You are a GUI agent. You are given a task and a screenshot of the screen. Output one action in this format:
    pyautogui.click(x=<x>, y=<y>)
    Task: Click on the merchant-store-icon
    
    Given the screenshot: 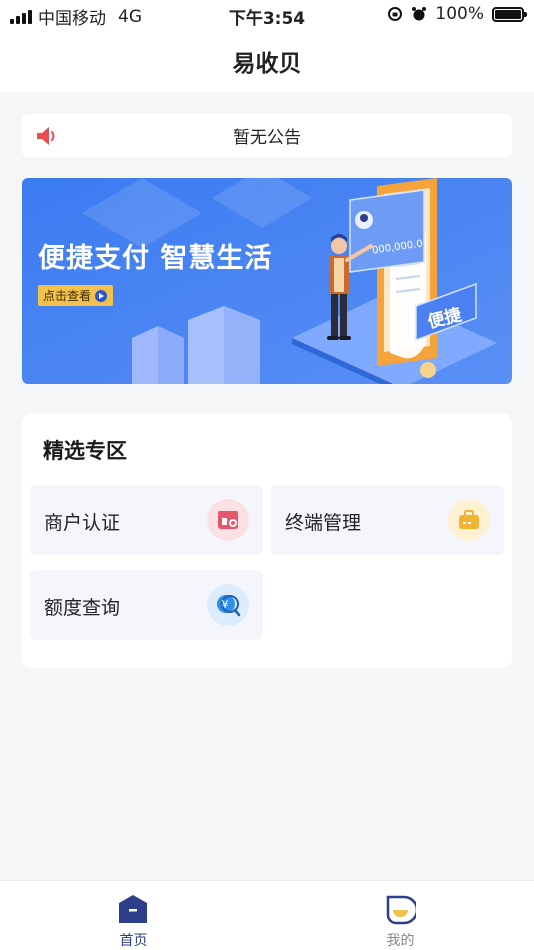 What is the action you would take?
    pyautogui.click(x=228, y=520)
    